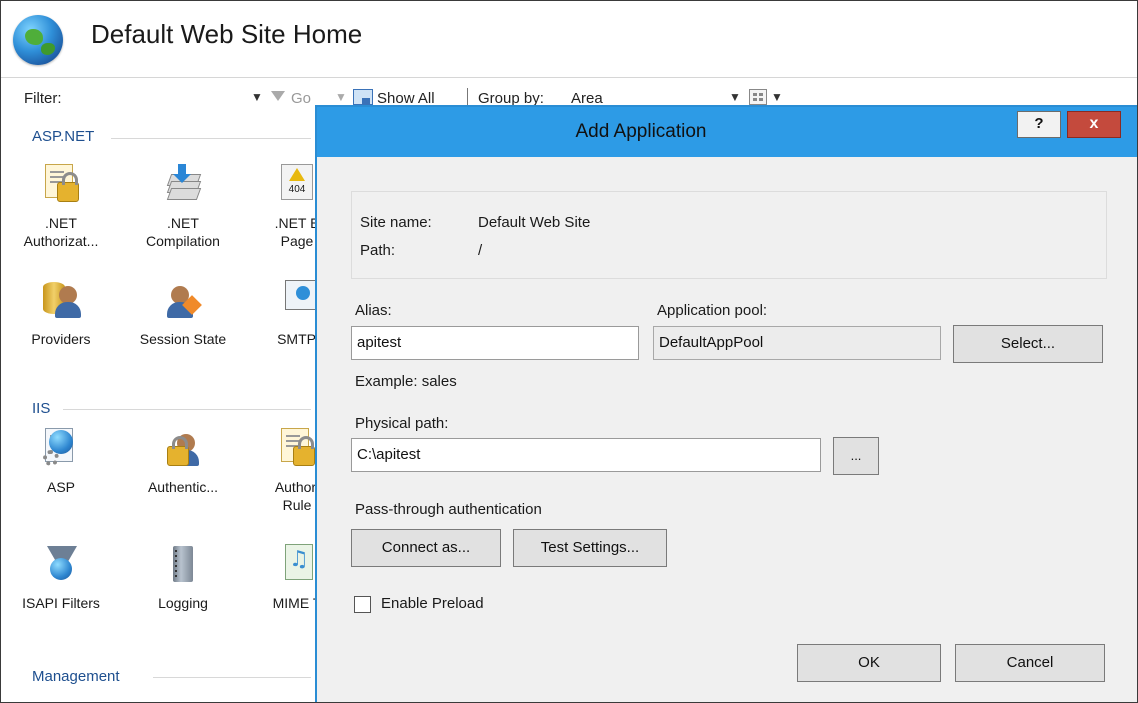 This screenshot has width=1138, height=703. I want to click on application-pool-field: DefaultAppPool, so click(797, 343).